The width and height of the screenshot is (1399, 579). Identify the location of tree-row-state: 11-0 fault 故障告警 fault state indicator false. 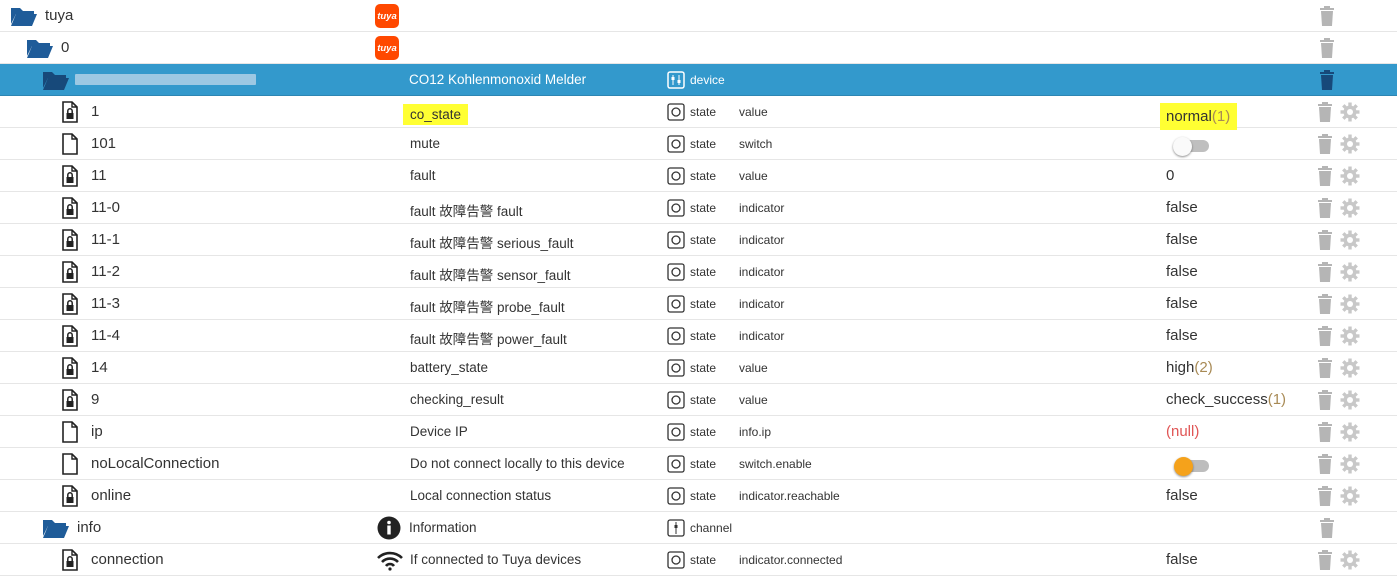
(698, 208).